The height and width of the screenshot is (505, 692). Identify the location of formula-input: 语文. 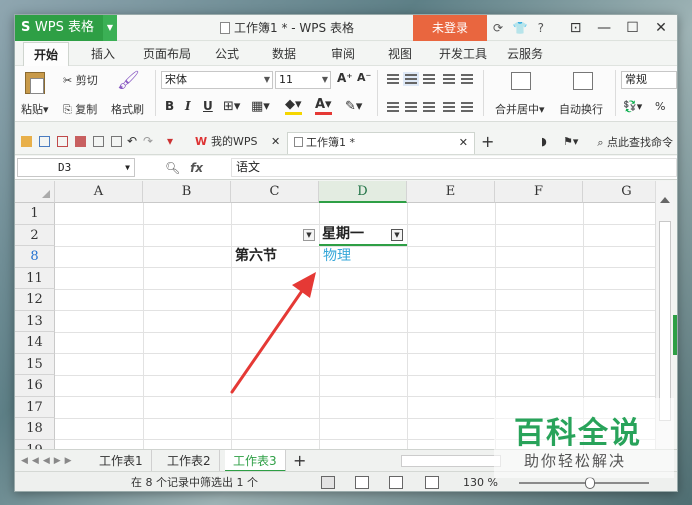
(454, 167).